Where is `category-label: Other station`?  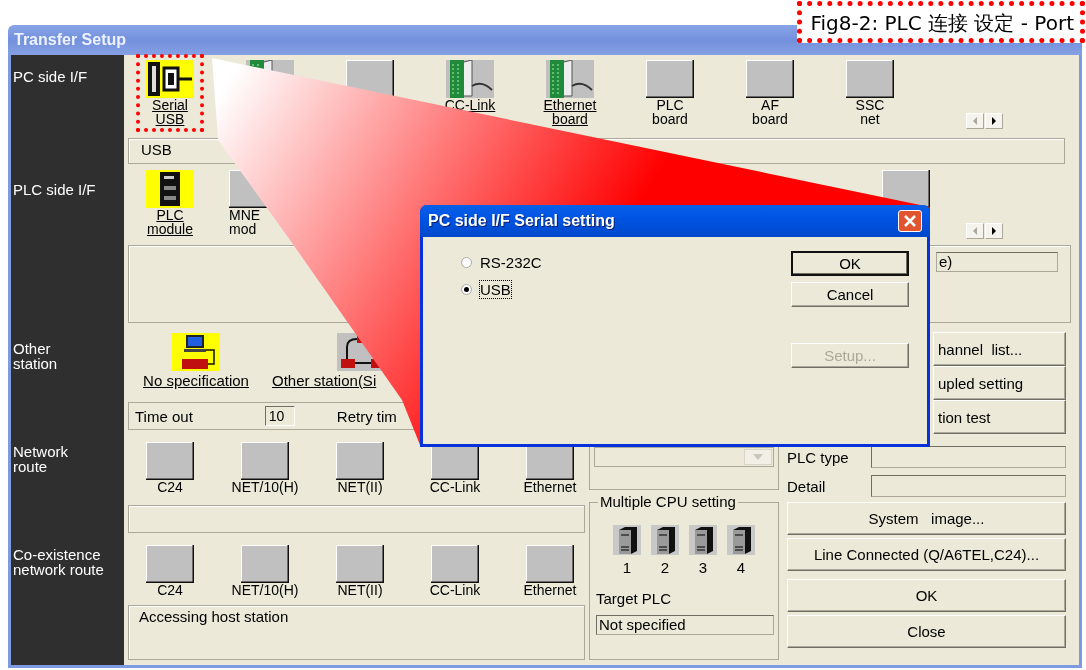 category-label: Other station is located at coordinates (36, 356).